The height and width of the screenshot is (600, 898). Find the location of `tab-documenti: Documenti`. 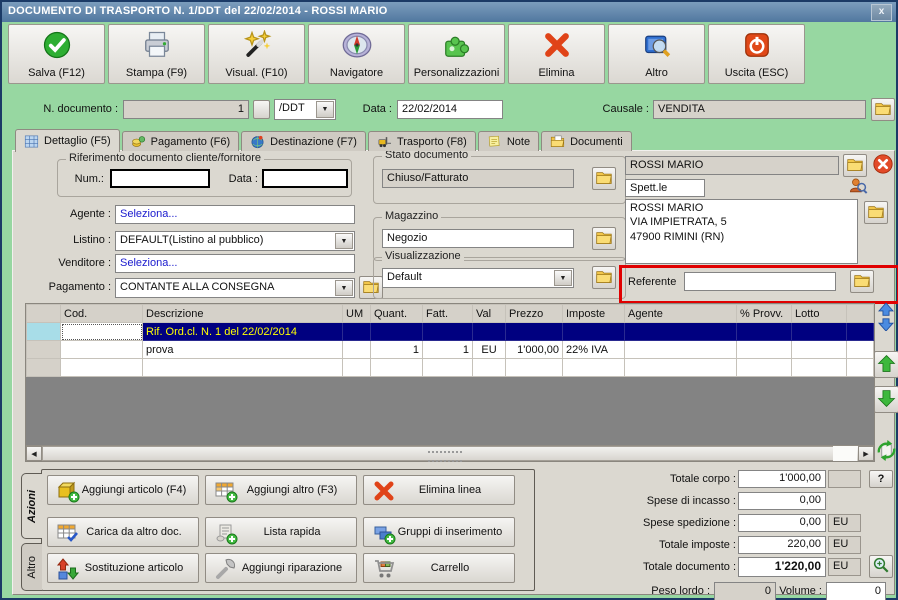

tab-documenti: Documenti is located at coordinates (586, 141).